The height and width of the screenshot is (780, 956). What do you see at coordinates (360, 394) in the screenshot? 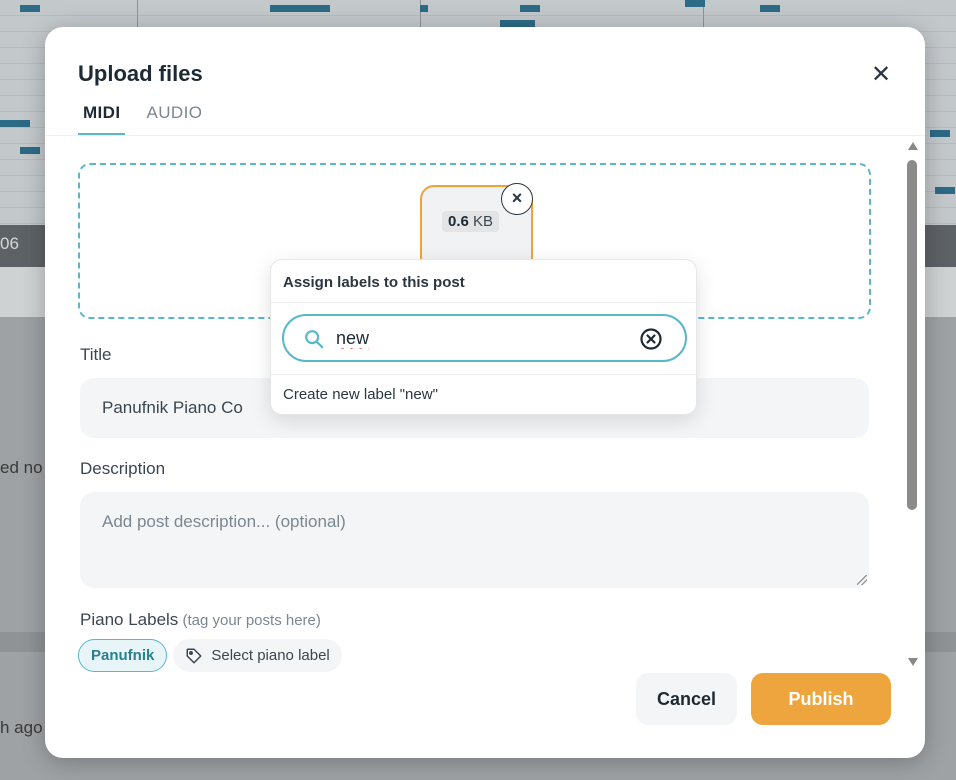
I see `create-label-option: Create new label "new"` at bounding box center [360, 394].